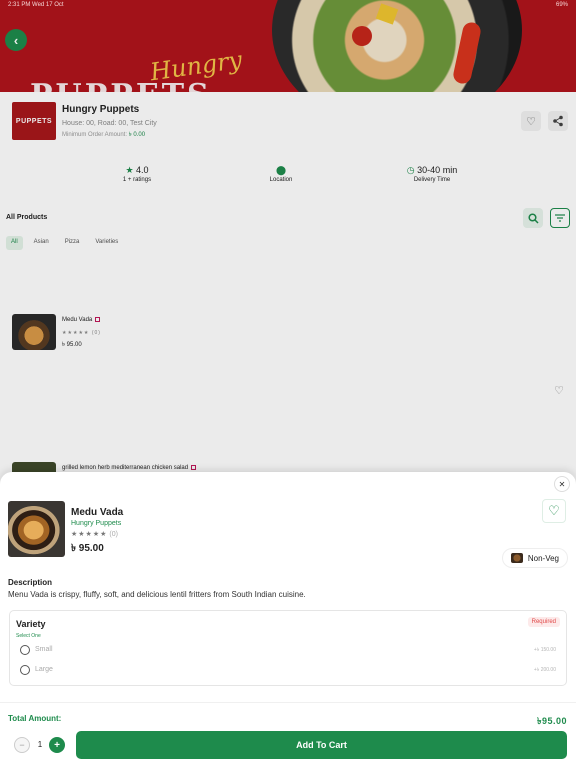 This screenshot has height=768, width=576. I want to click on decrease-quantity-button: −, so click(22, 745).